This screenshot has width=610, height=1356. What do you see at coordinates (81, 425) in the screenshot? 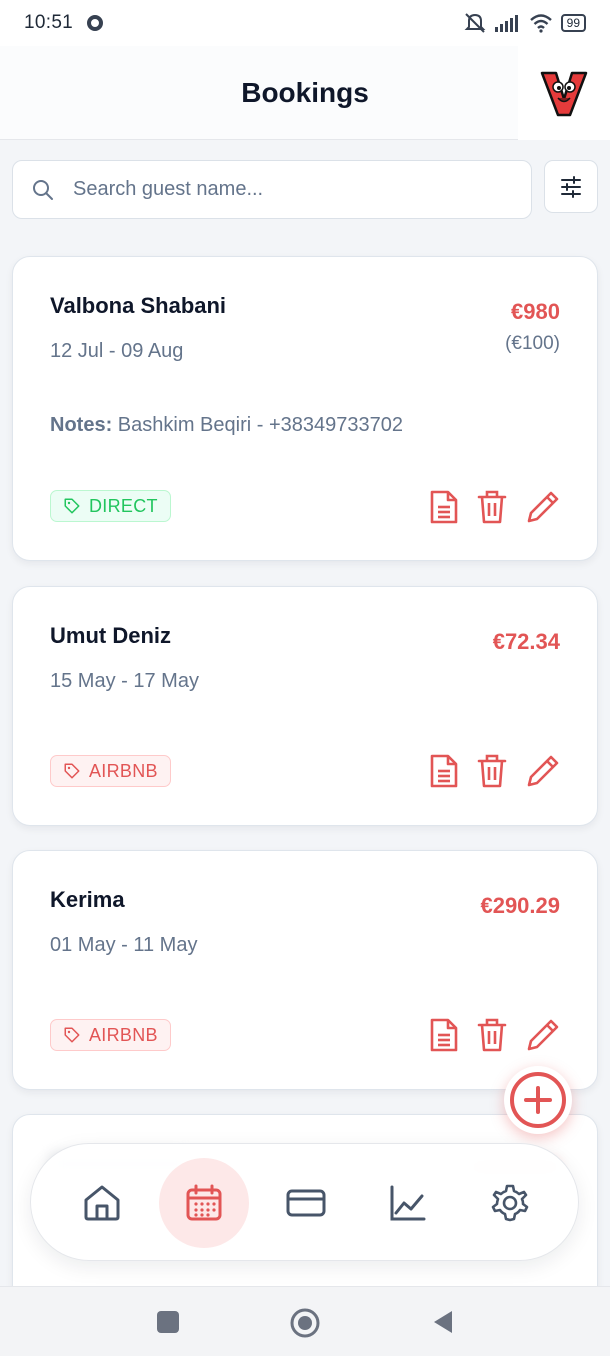
I see `notes-label: Notes:` at bounding box center [81, 425].